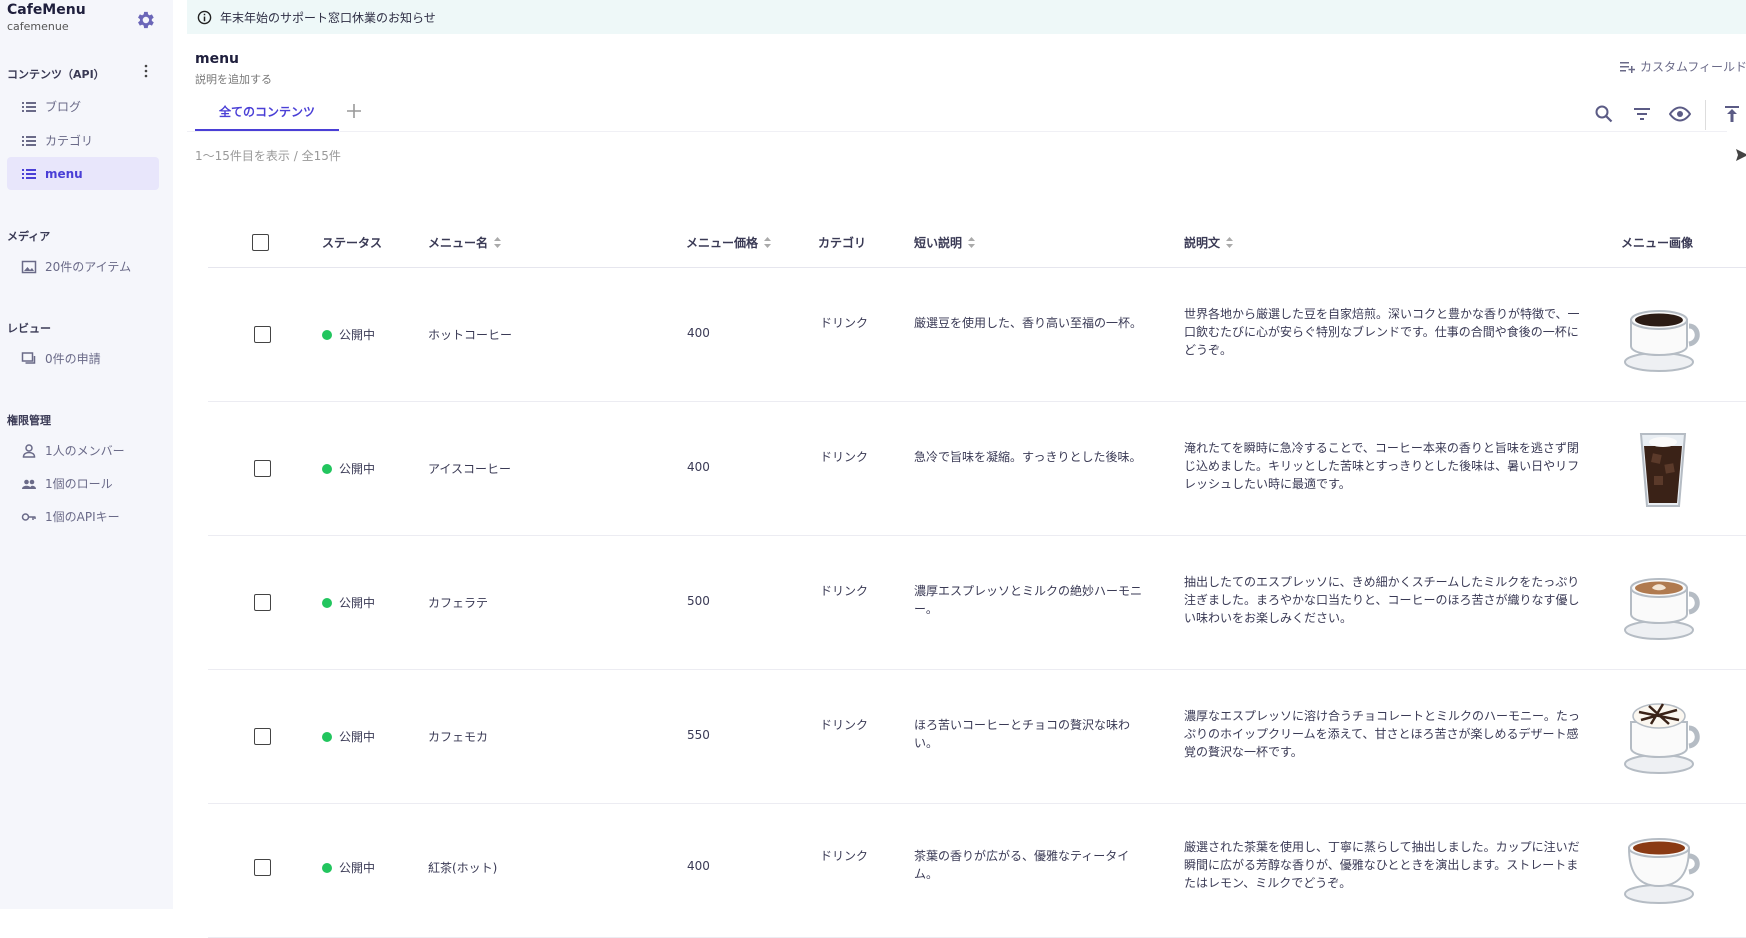  Describe the element at coordinates (1741, 155) in the screenshot. I see `send-icon` at that location.